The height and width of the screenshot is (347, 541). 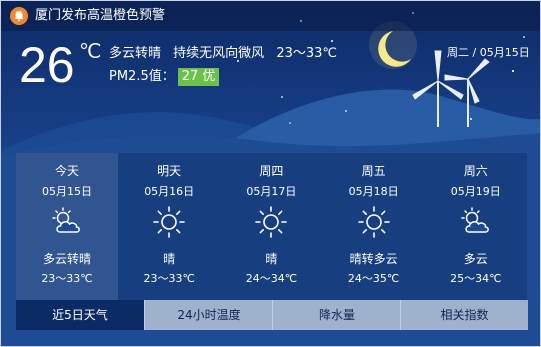 I want to click on warning-text: 厦门发布高温橙色预警, so click(x=100, y=16).